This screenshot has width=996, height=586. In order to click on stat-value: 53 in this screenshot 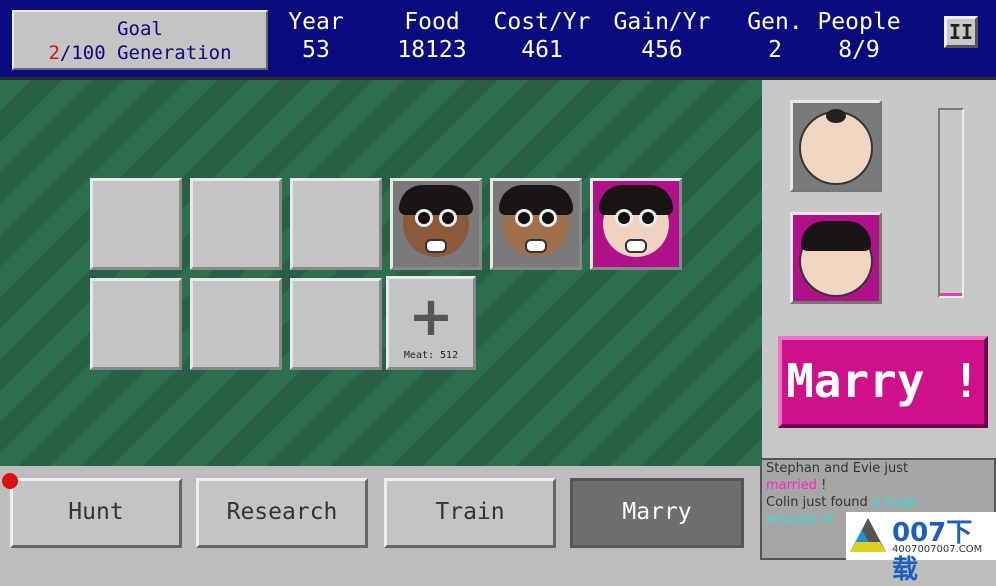, I will do `click(316, 50)`.